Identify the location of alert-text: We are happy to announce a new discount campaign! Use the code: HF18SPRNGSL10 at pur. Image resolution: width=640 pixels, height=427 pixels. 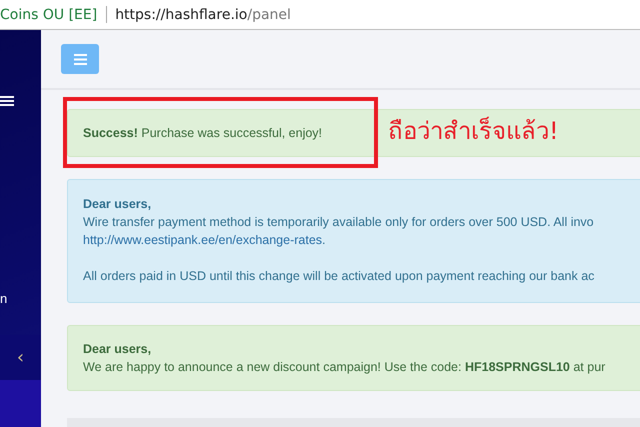
(344, 367).